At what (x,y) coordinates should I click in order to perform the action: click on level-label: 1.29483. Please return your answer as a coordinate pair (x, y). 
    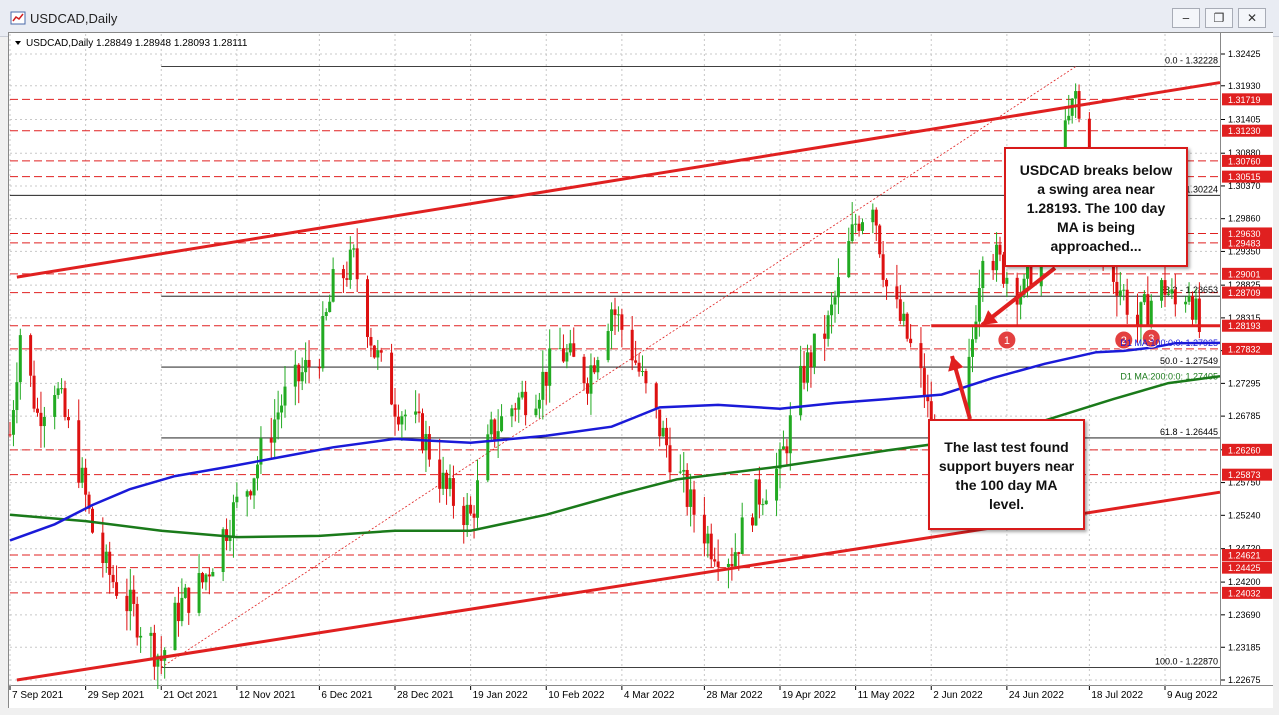
    Looking at the image, I should click on (1244, 243).